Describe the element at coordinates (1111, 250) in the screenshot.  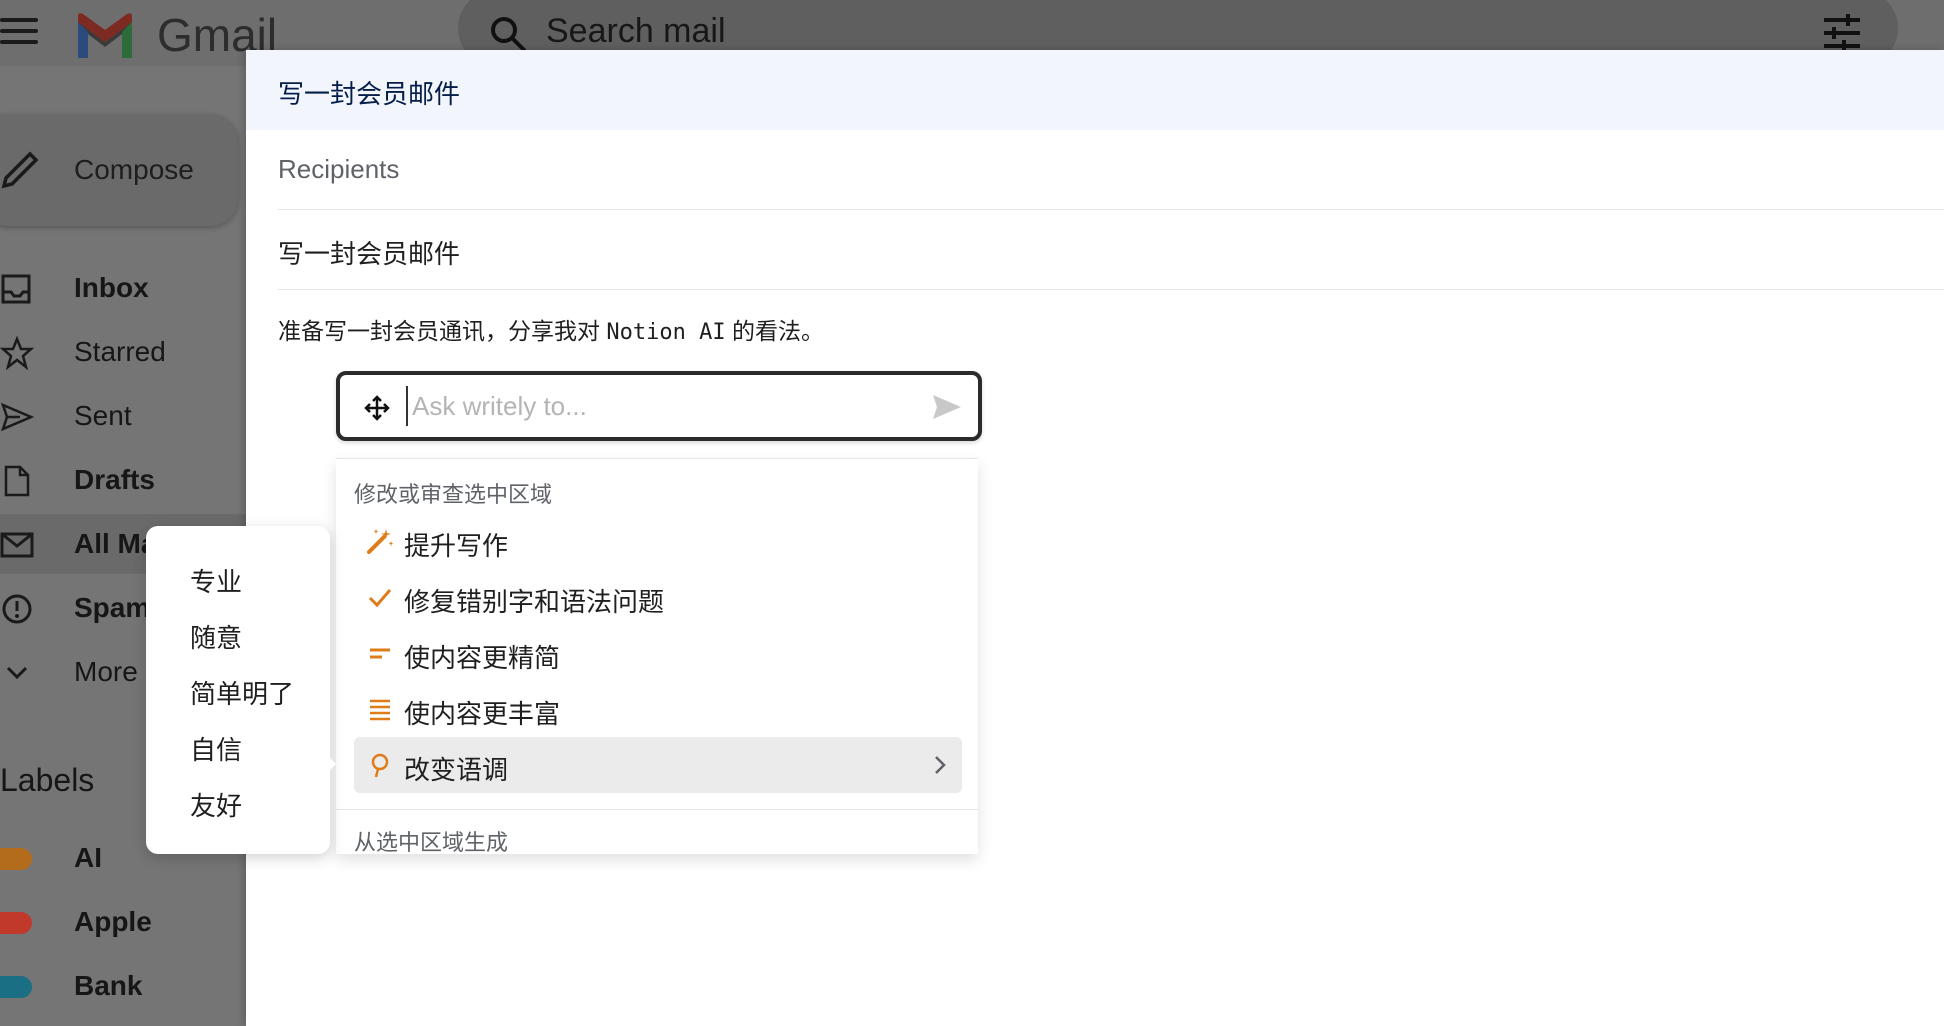
I see `subject-field: 写一封会员邮件` at that location.